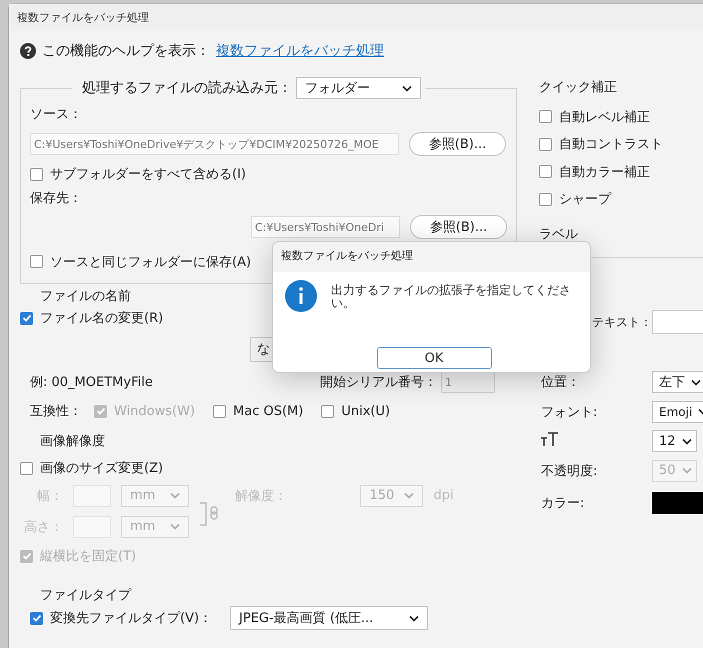 Image resolution: width=703 pixels, height=648 pixels. I want to click on label-text-label: テキスト：, so click(622, 322).